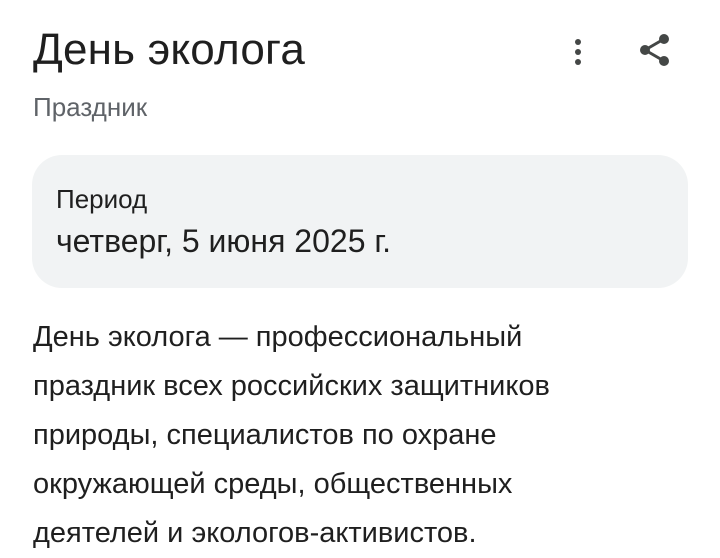 This screenshot has height=558, width=720. I want to click on description-line: праздник всех российских защитников, so click(291, 386).